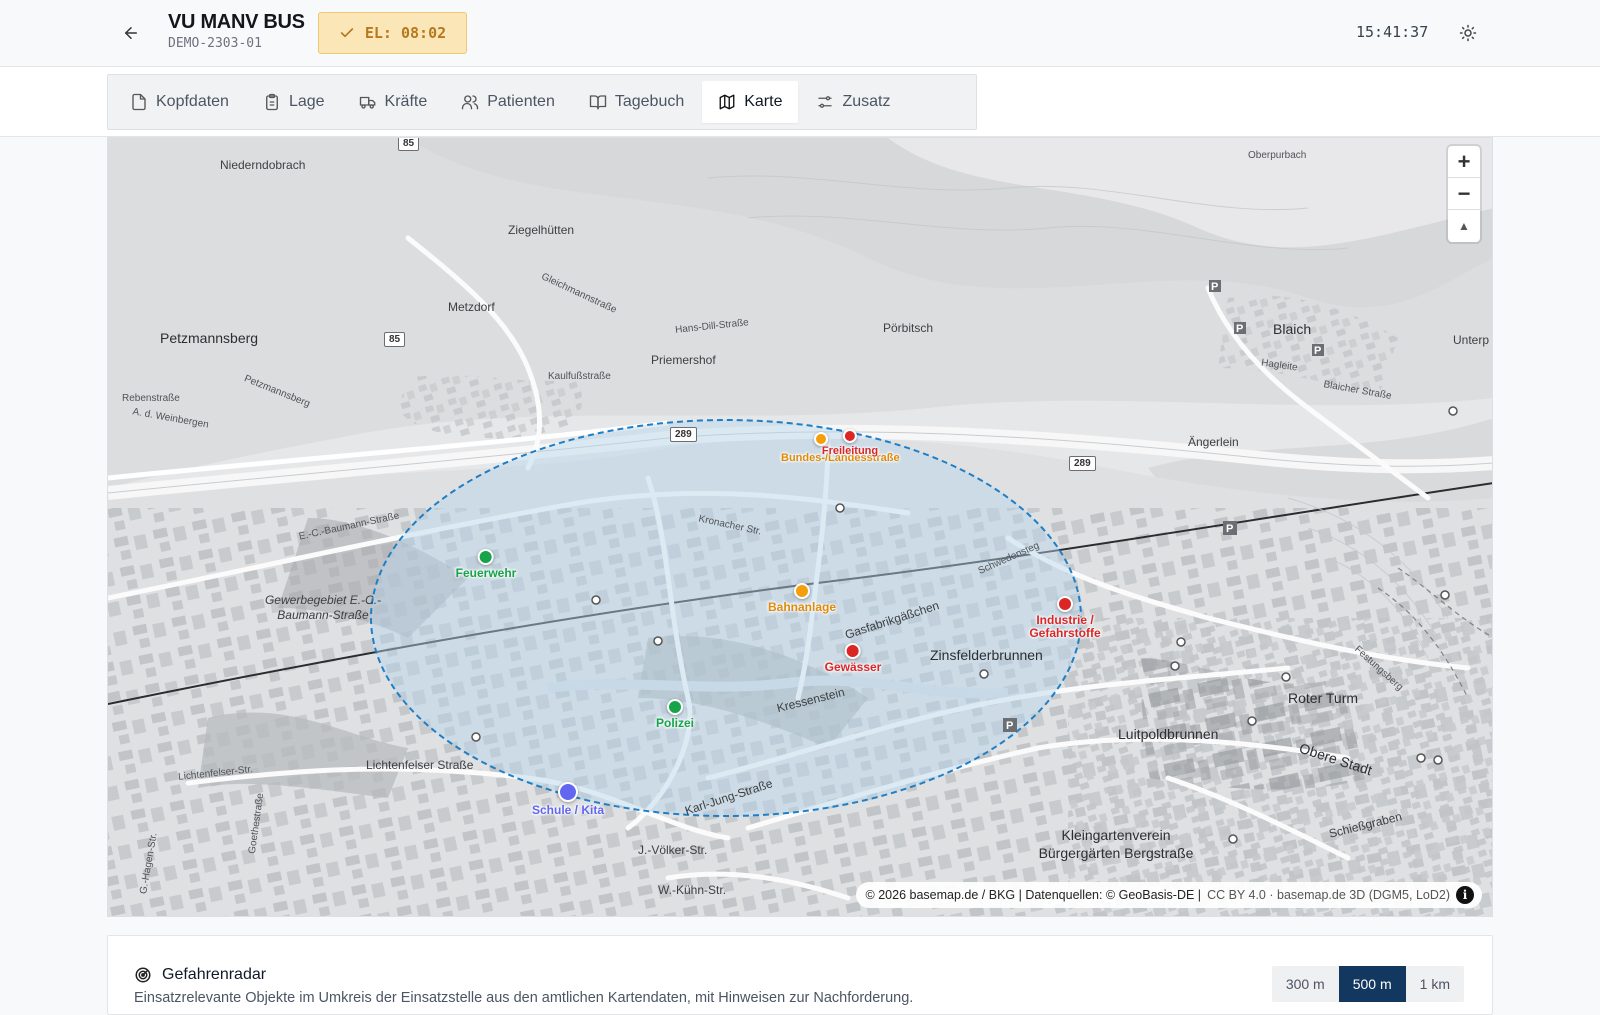 This screenshot has height=1015, width=1600. I want to click on marker-schule-kita: Schule / Kita, so click(568, 799).